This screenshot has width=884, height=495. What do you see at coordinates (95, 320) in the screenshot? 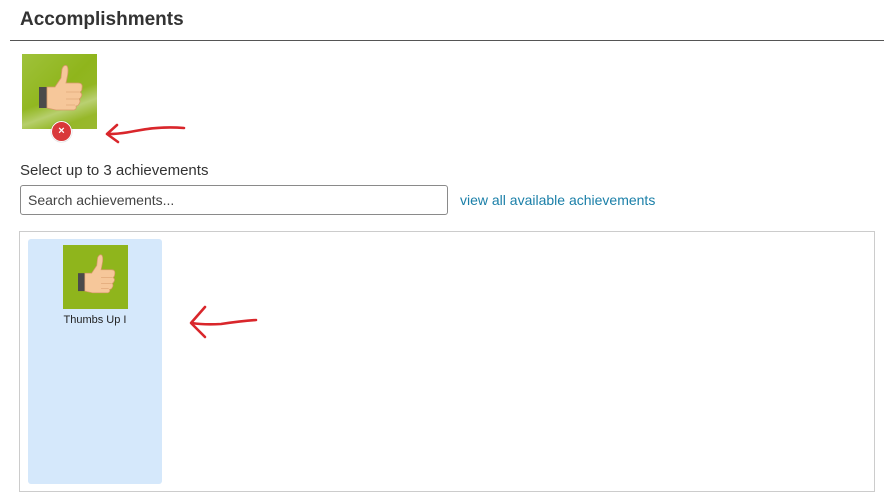
I see `achievement-label: Thumbs Up I` at bounding box center [95, 320].